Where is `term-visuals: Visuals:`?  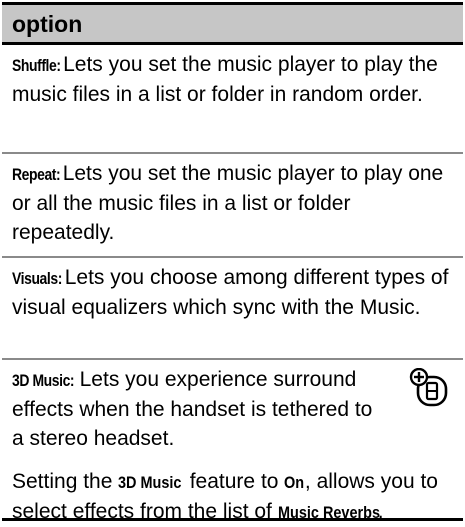 term-visuals: Visuals: is located at coordinates (37, 278).